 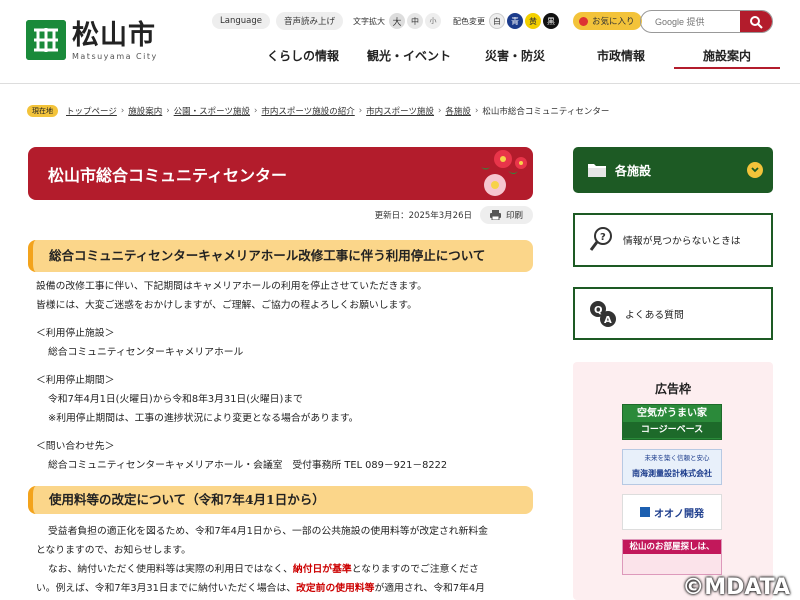 I want to click on search-help-icon: ?, so click(x=600, y=239).